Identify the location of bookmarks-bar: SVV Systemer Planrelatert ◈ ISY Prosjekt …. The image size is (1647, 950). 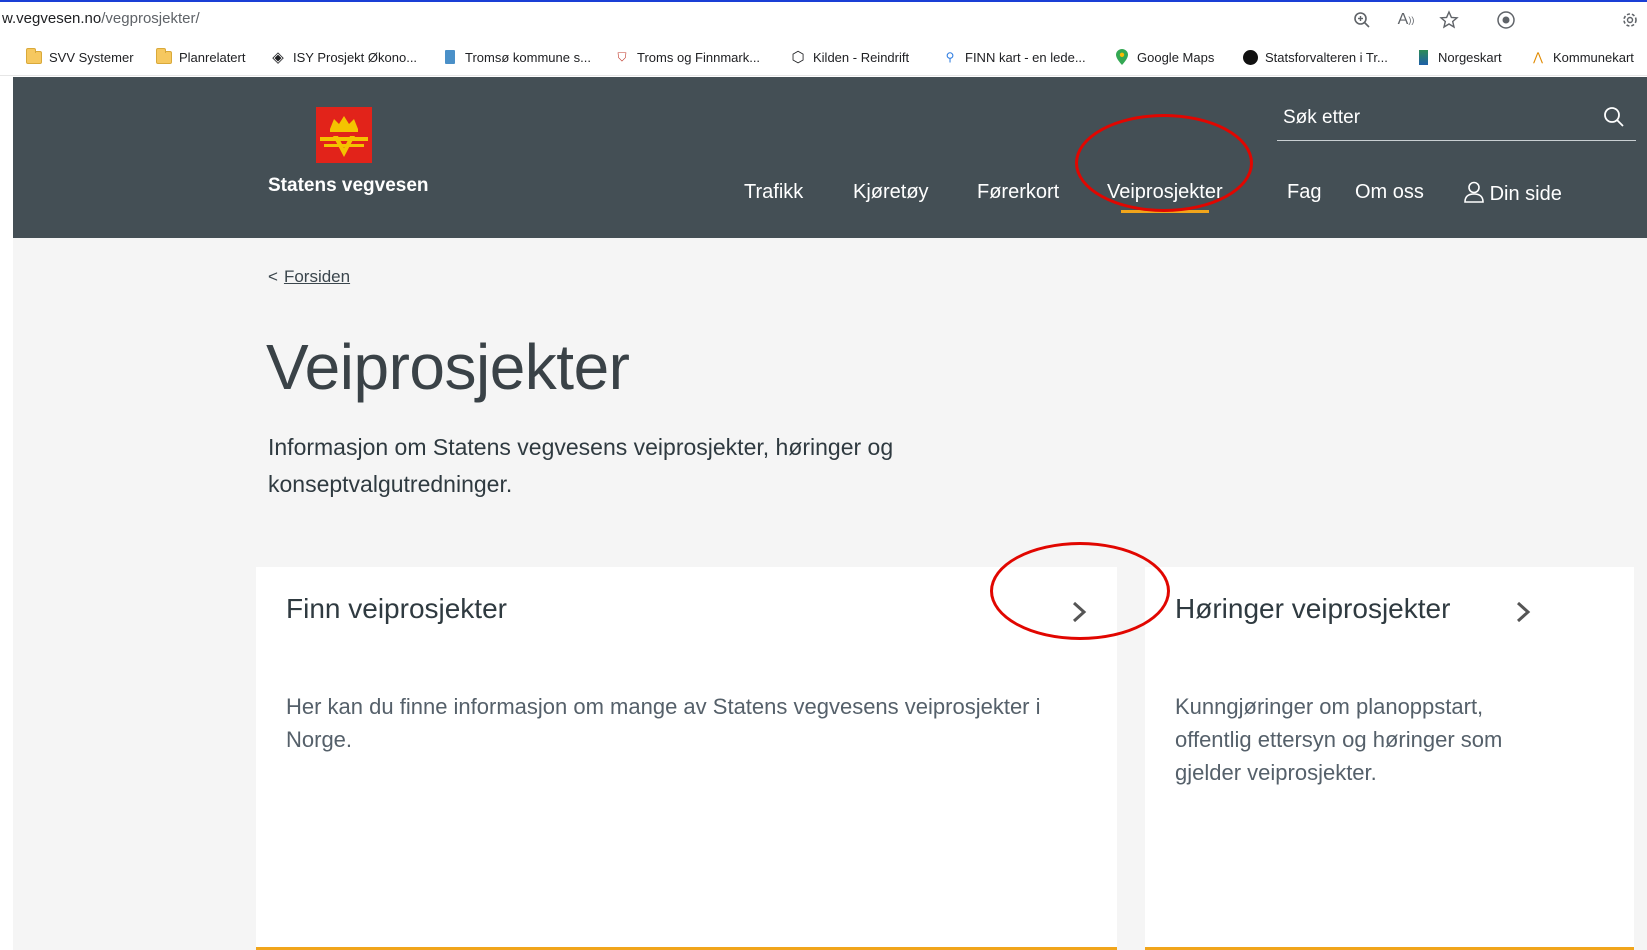
(823, 56).